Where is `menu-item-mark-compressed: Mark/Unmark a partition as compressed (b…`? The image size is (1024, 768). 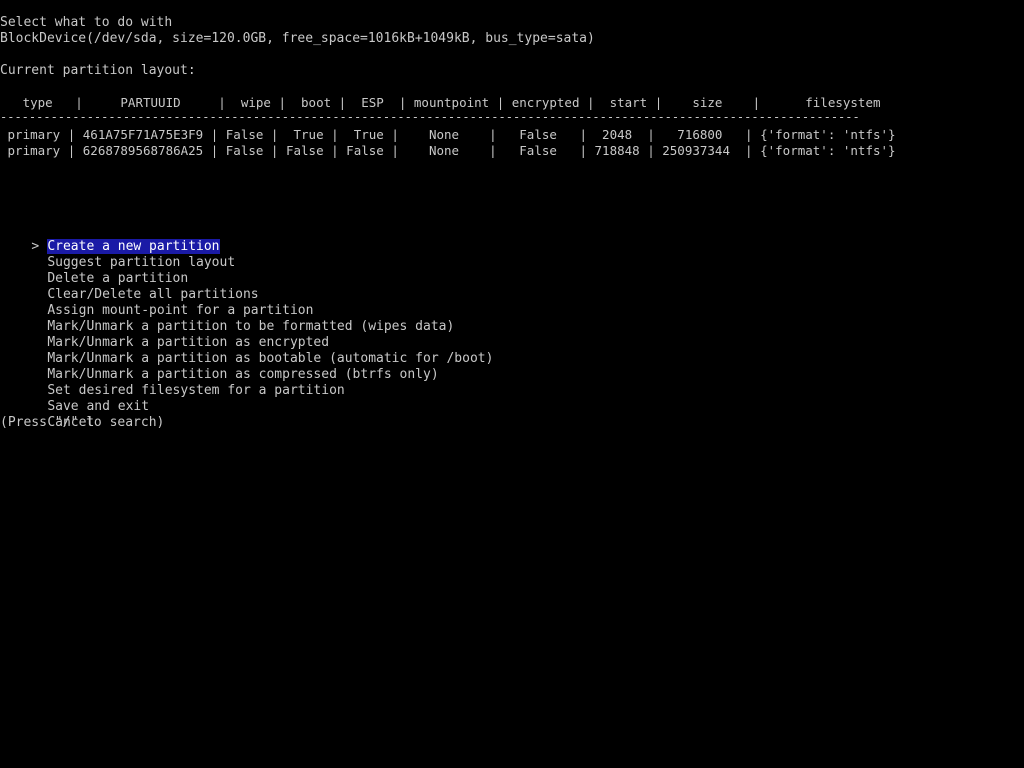 menu-item-mark-compressed: Mark/Unmark a partition as compressed (b… is located at coordinates (219, 366).